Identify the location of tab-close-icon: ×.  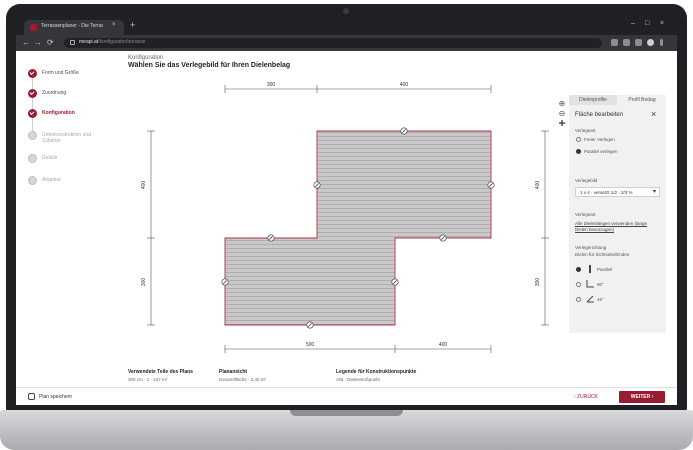
(114, 25).